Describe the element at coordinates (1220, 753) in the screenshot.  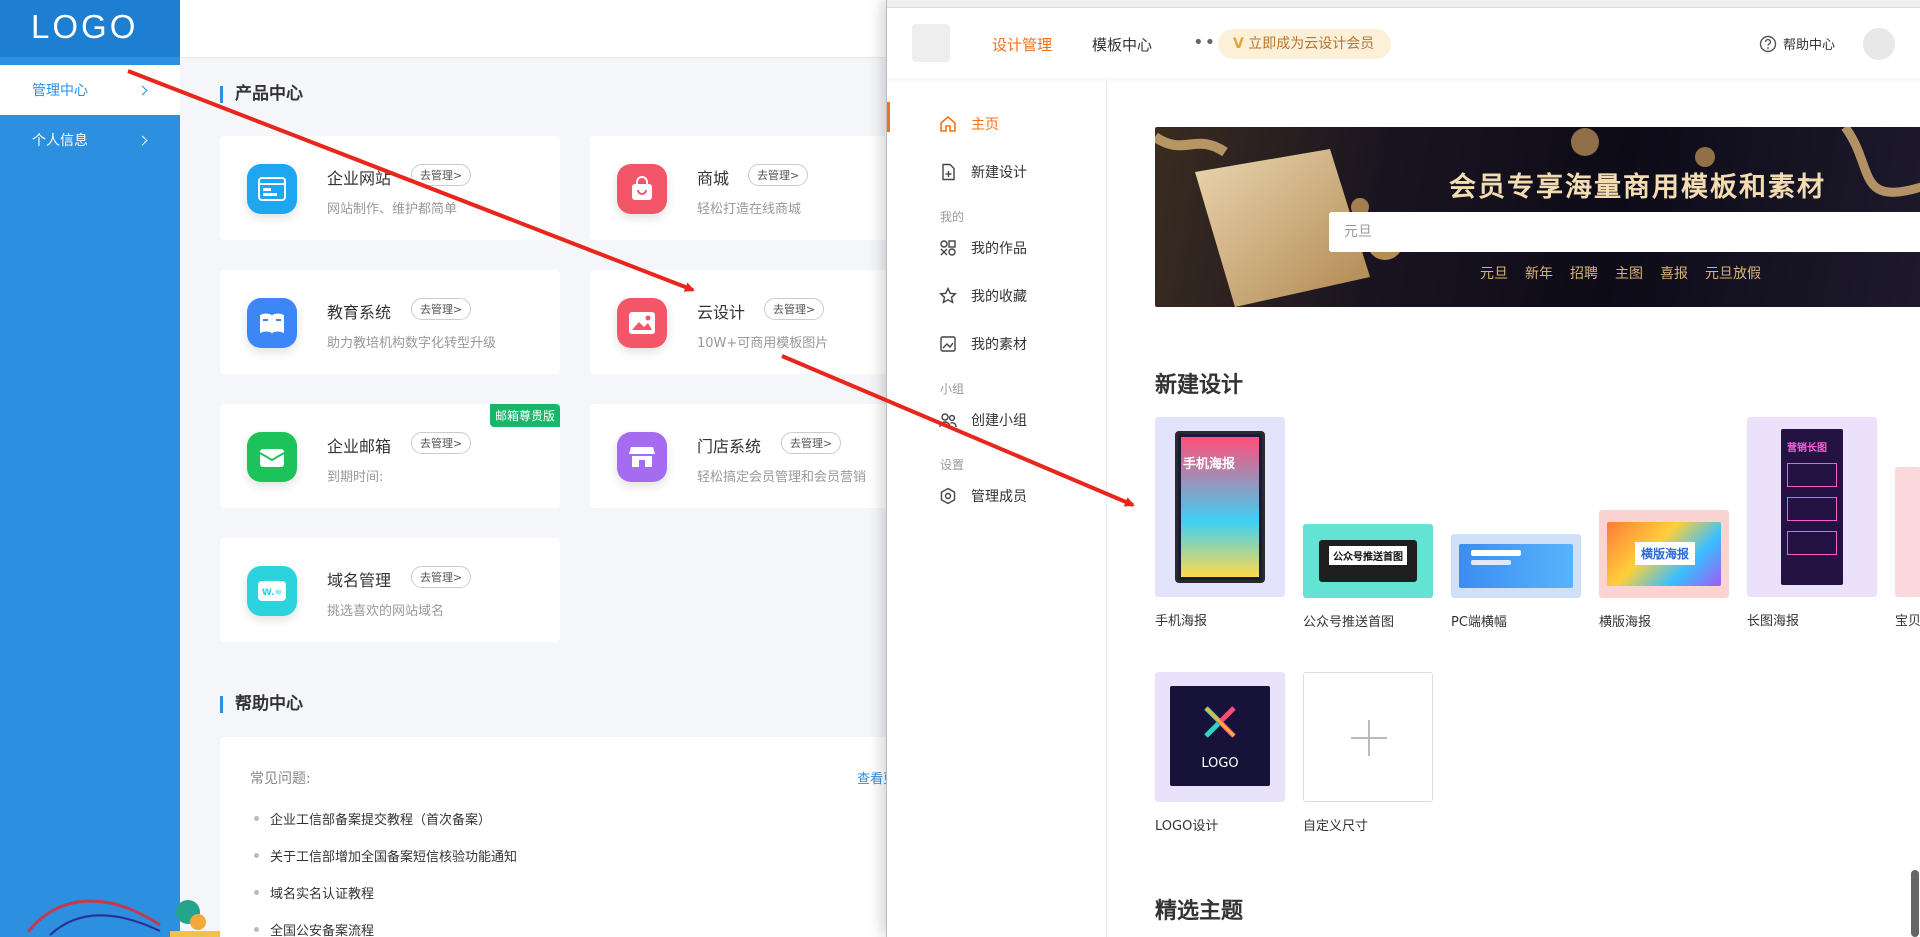
I see `template-logo-design: LOGO LOGO设计` at that location.